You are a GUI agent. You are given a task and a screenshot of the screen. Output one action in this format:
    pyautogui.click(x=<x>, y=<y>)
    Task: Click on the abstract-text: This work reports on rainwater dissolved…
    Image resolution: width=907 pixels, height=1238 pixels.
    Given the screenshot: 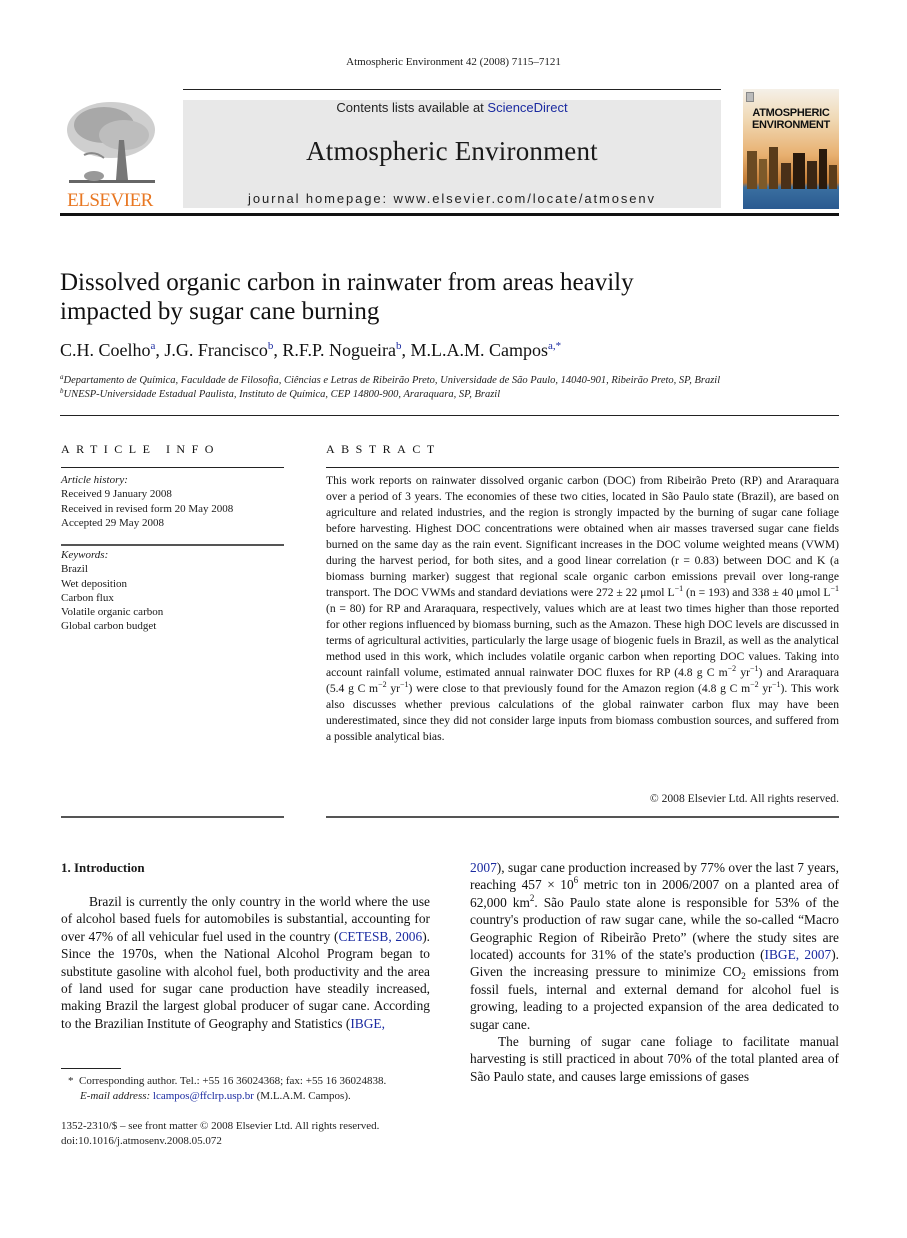 What is the action you would take?
    pyautogui.click(x=582, y=609)
    